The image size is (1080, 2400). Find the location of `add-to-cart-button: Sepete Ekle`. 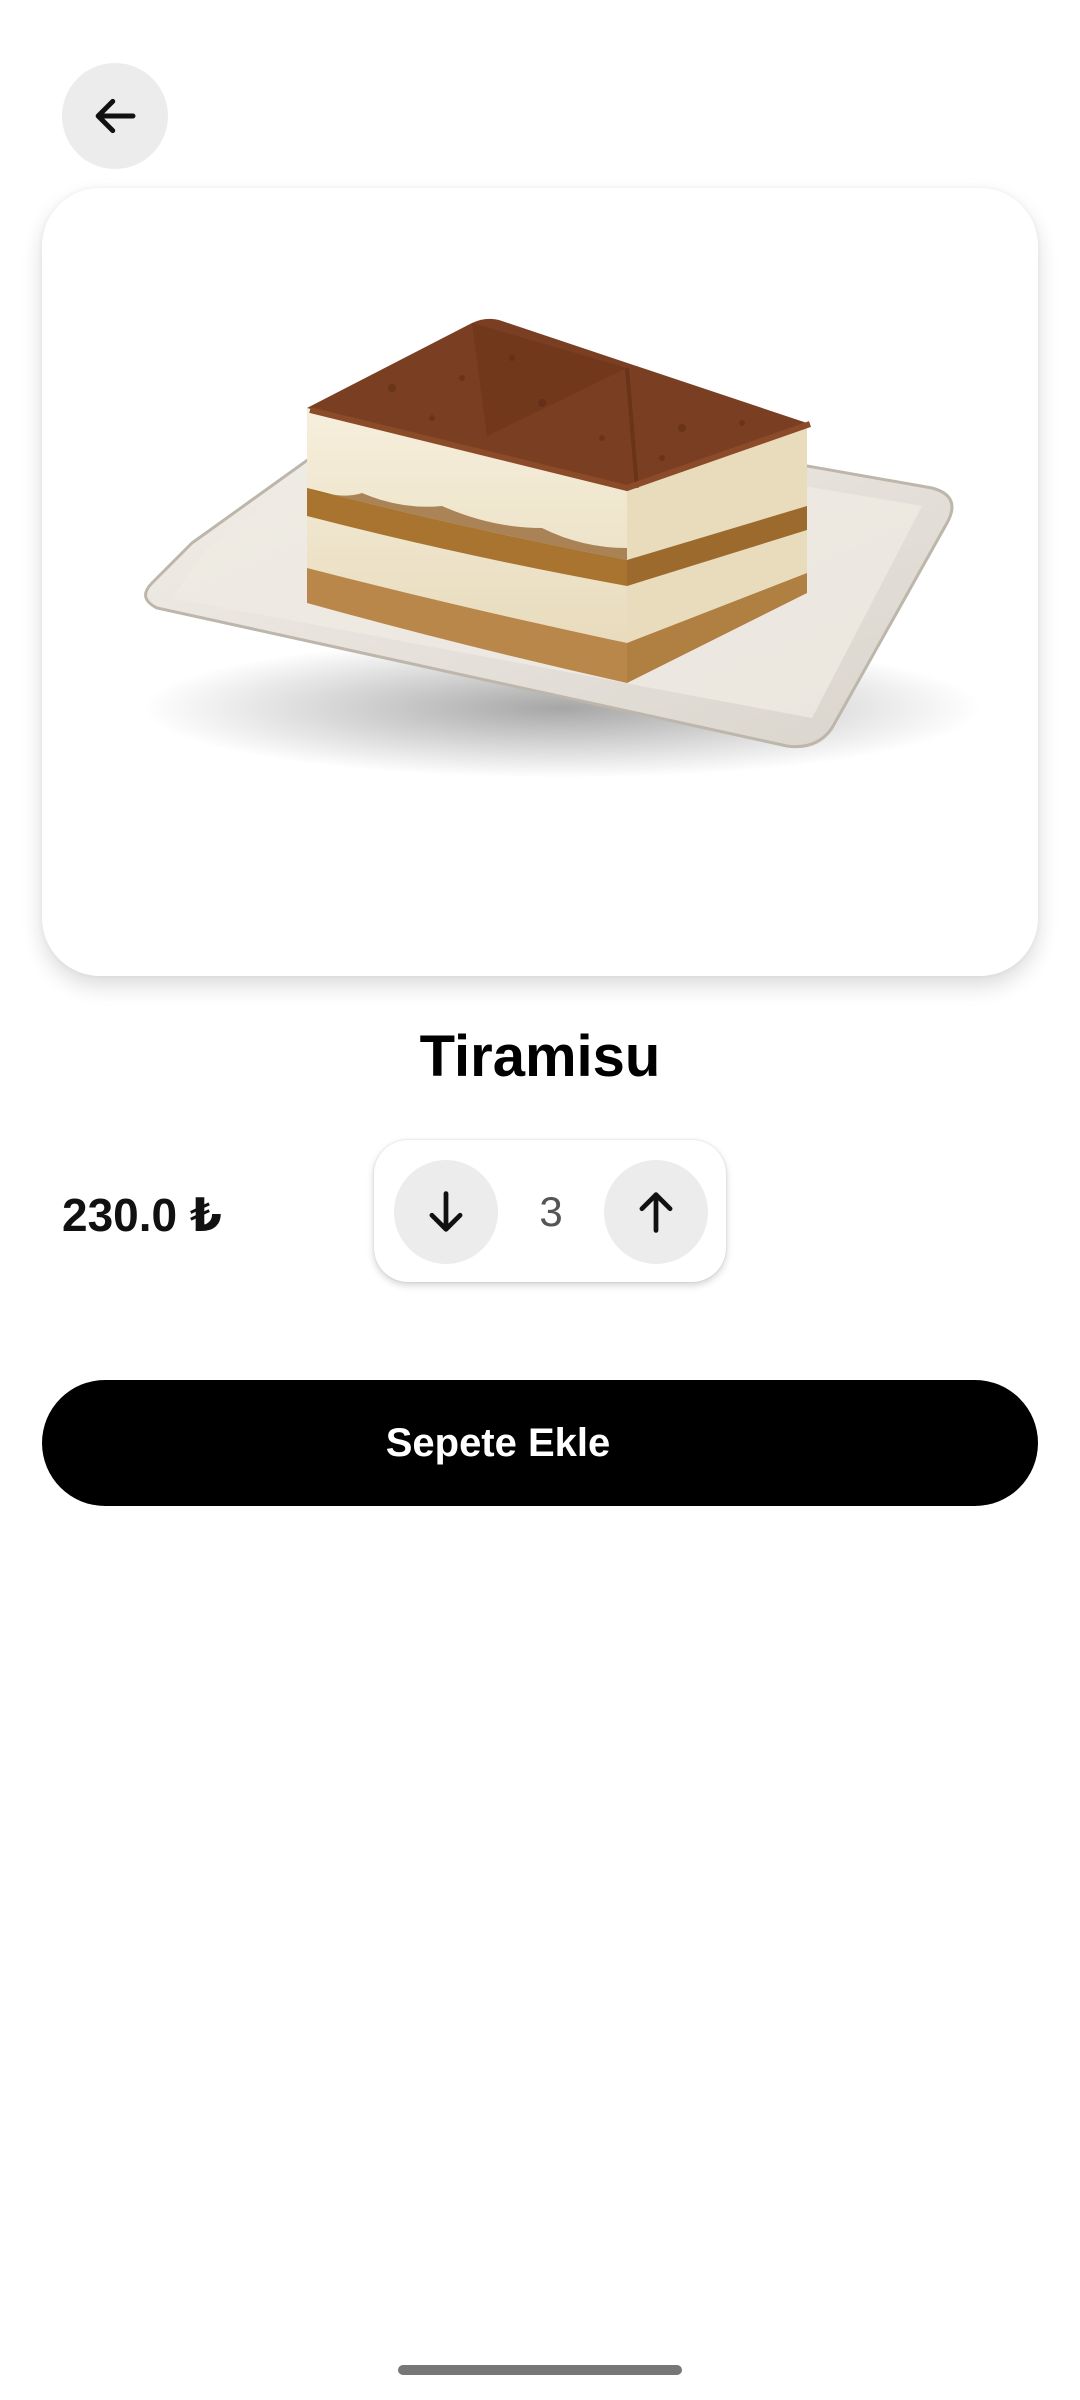

add-to-cart-button: Sepete Ekle is located at coordinates (540, 1443).